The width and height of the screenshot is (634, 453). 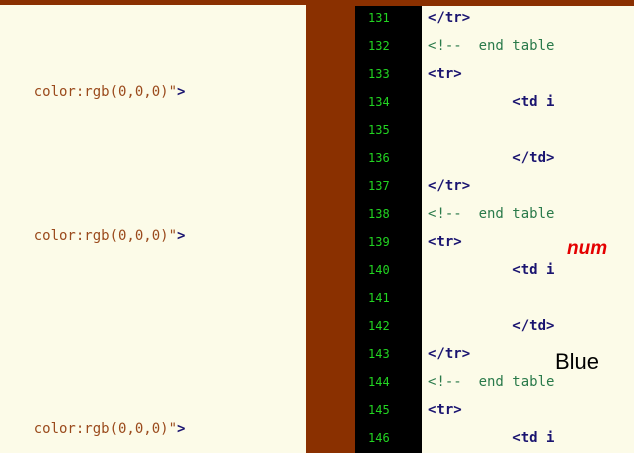 What do you see at coordinates (379, 18) in the screenshot?
I see `line-number: 131` at bounding box center [379, 18].